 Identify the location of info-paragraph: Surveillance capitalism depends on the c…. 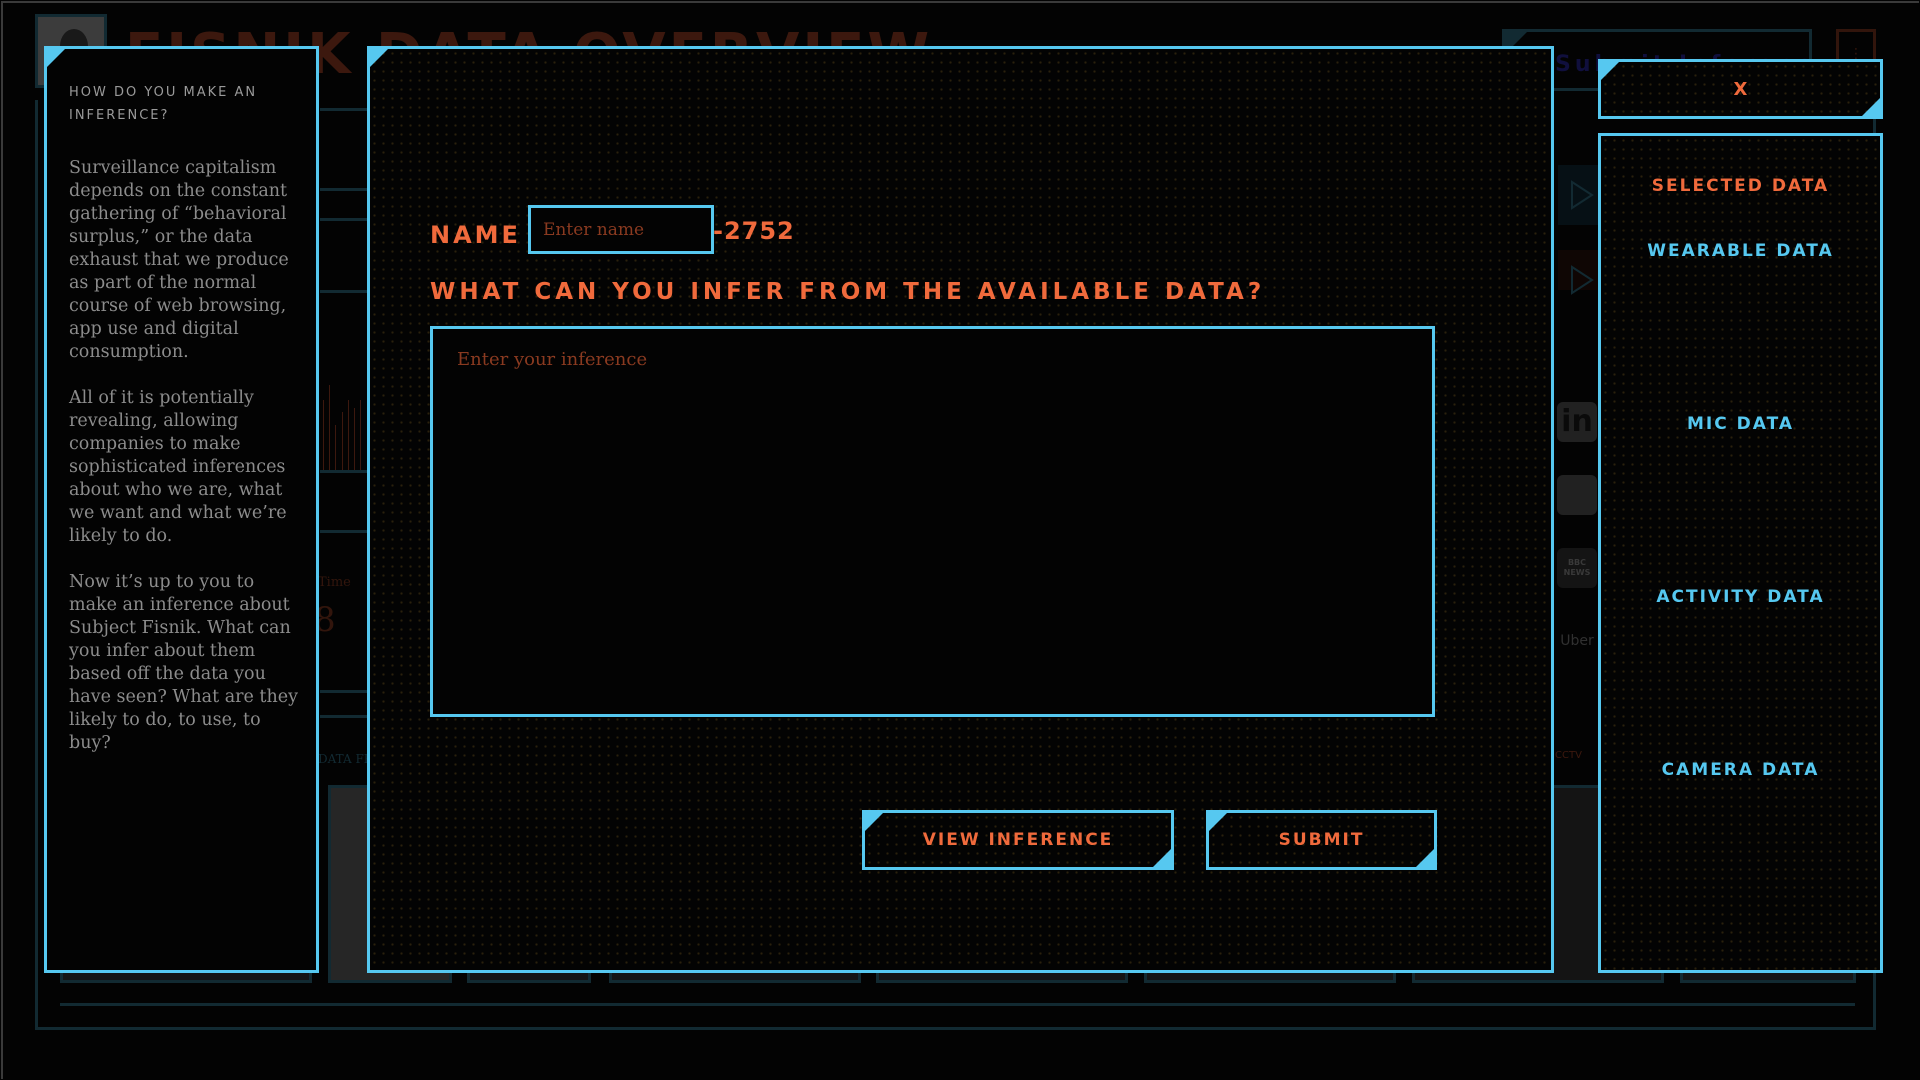
(179, 260).